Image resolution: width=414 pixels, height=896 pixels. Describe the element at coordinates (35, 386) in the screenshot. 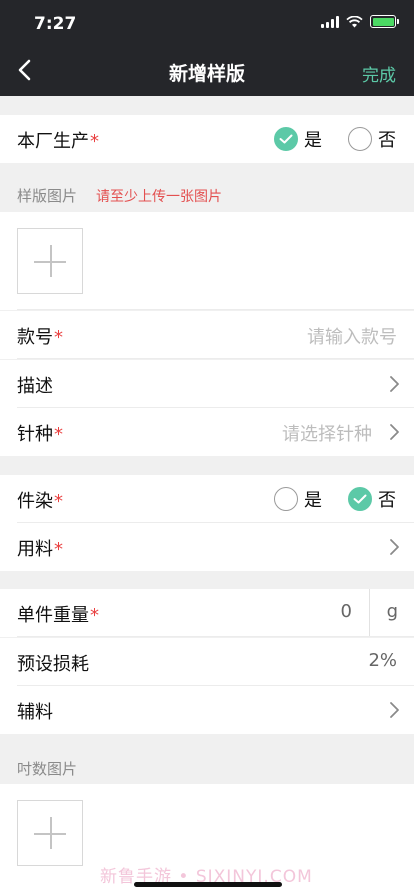

I see `description-label: 描述` at that location.